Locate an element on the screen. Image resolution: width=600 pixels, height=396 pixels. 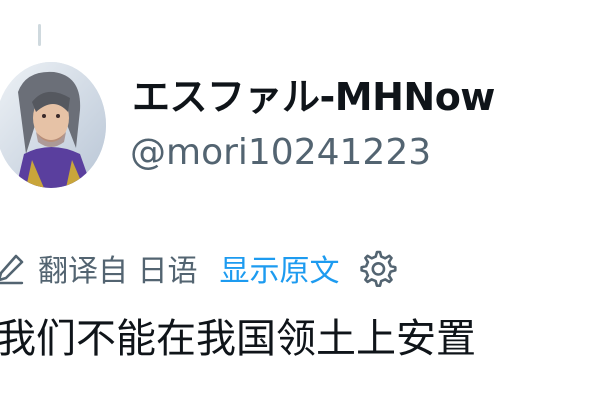
tweet-text: 我们不能在我国领土上安置 is located at coordinates (238, 339).